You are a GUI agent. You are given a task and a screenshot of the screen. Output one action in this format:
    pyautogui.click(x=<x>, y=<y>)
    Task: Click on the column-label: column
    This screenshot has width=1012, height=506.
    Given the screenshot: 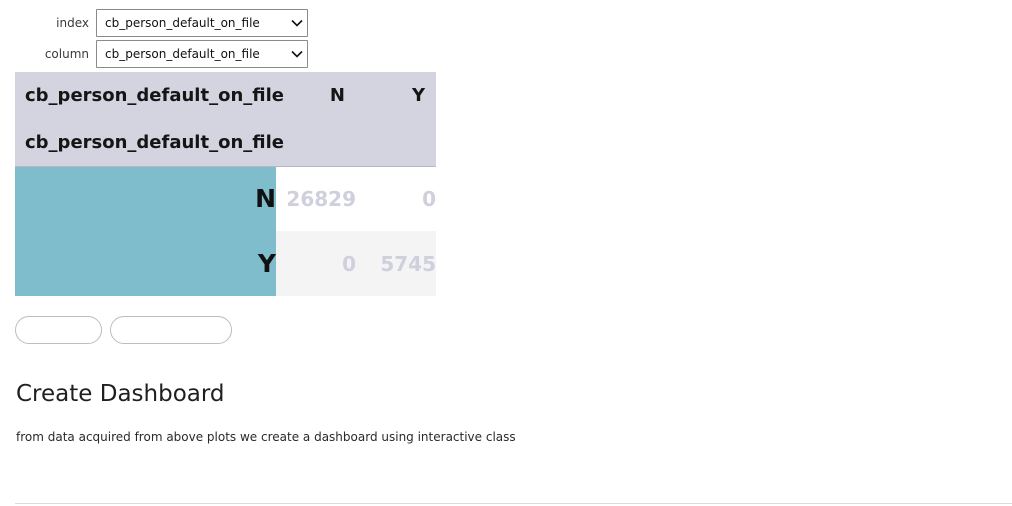 What is the action you would take?
    pyautogui.click(x=66, y=54)
    